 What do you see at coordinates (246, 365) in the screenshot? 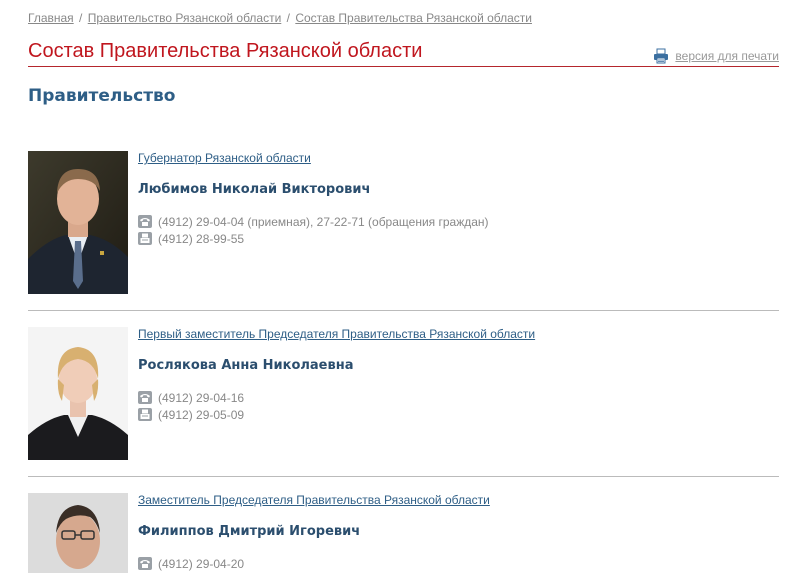
I see `person-name: Рослякова Анна Николаевна` at bounding box center [246, 365].